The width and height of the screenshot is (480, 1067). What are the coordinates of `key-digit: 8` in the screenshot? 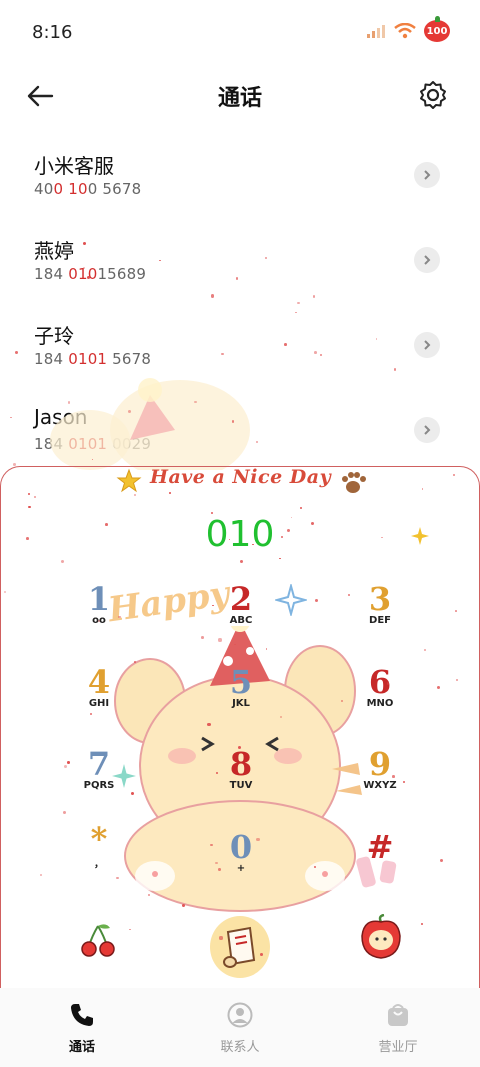 It's located at (241, 764).